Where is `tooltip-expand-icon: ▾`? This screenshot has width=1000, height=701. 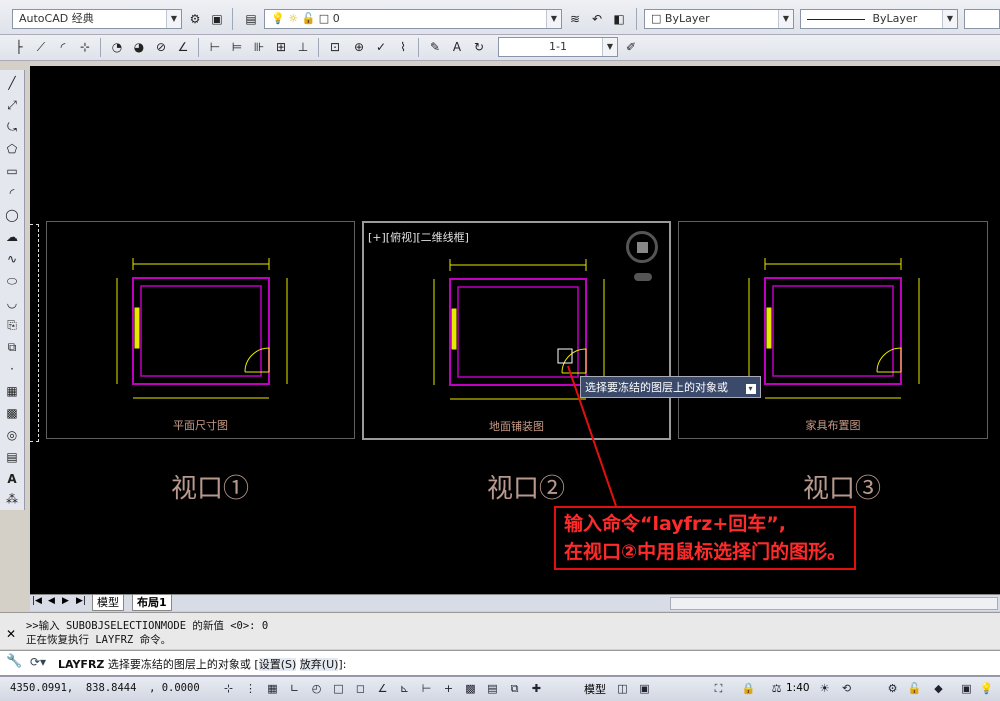
tooltip-expand-icon: ▾ is located at coordinates (750, 389).